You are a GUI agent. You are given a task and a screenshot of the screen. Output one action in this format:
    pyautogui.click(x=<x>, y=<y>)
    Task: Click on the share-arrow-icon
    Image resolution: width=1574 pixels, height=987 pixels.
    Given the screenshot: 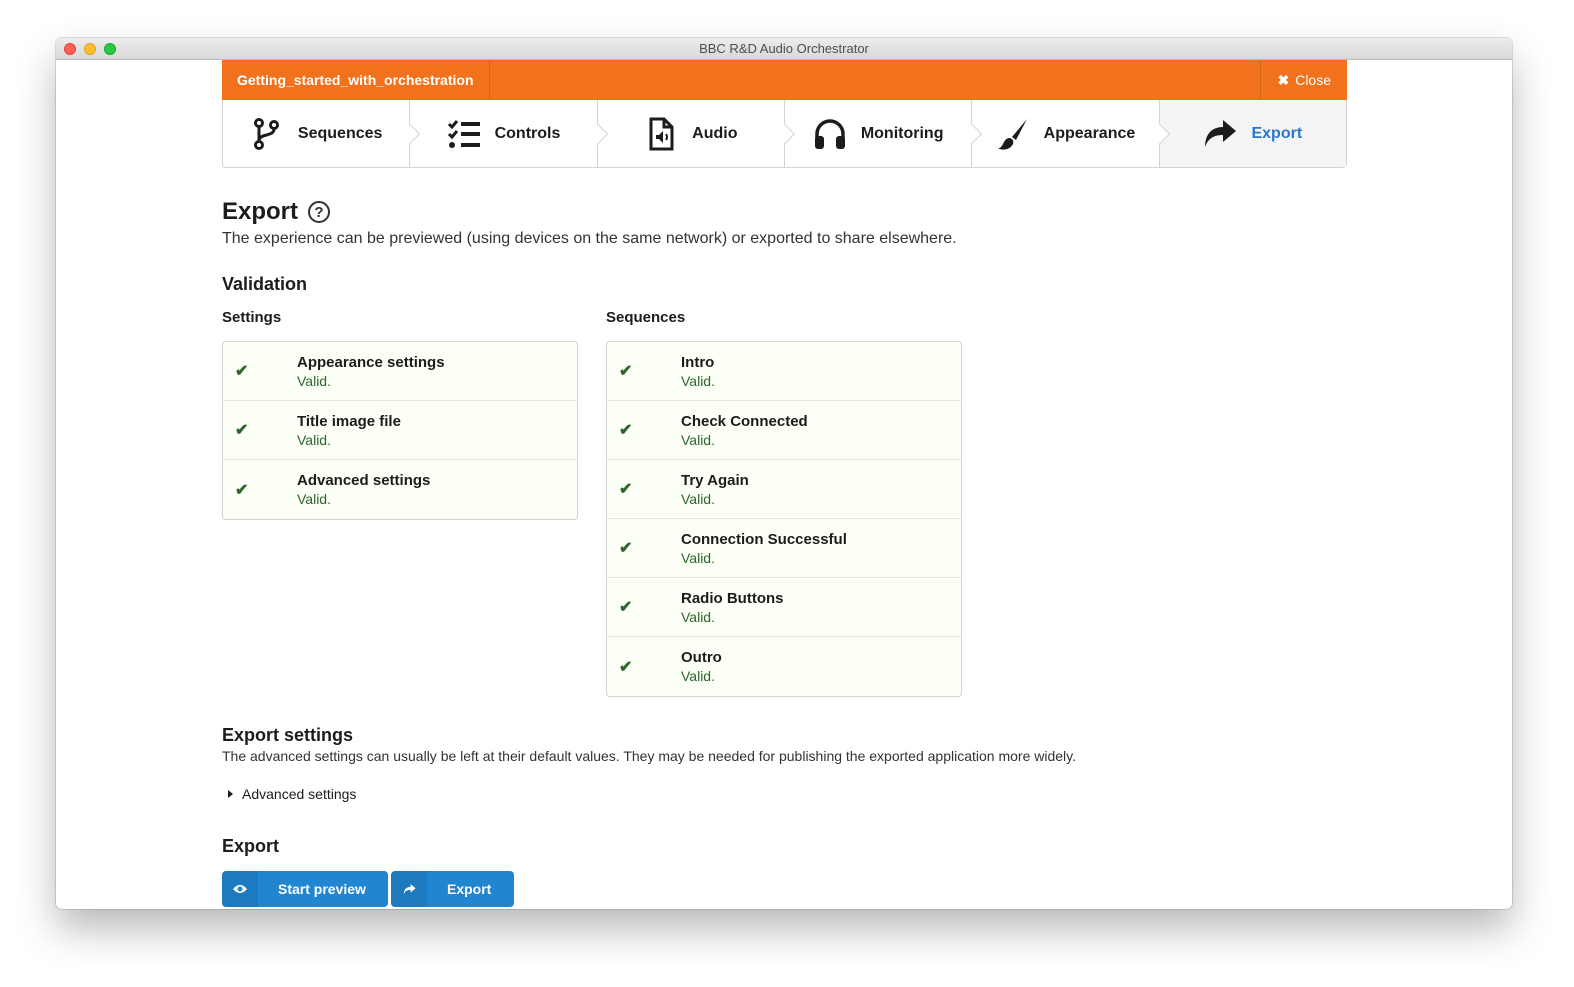 What is the action you would take?
    pyautogui.click(x=1221, y=133)
    